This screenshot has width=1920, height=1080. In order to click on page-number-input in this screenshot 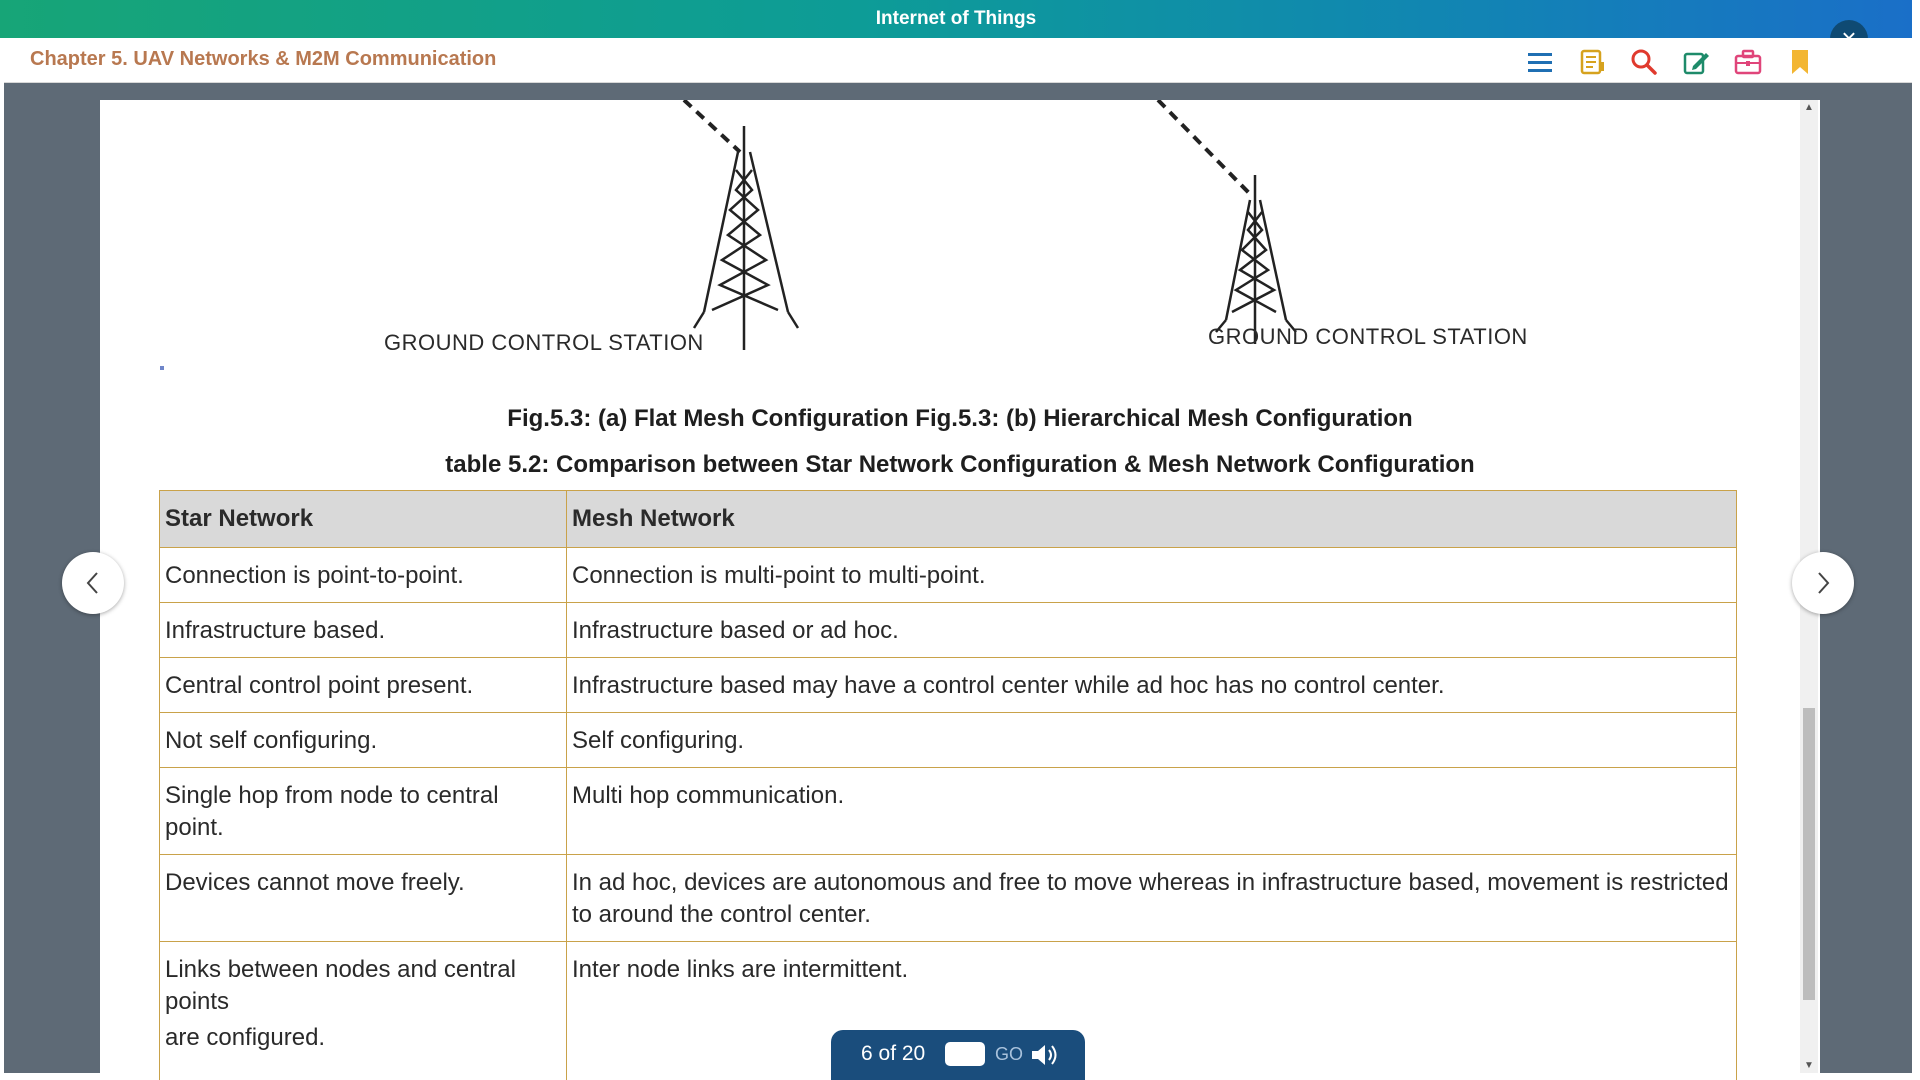, I will do `click(965, 1054)`.